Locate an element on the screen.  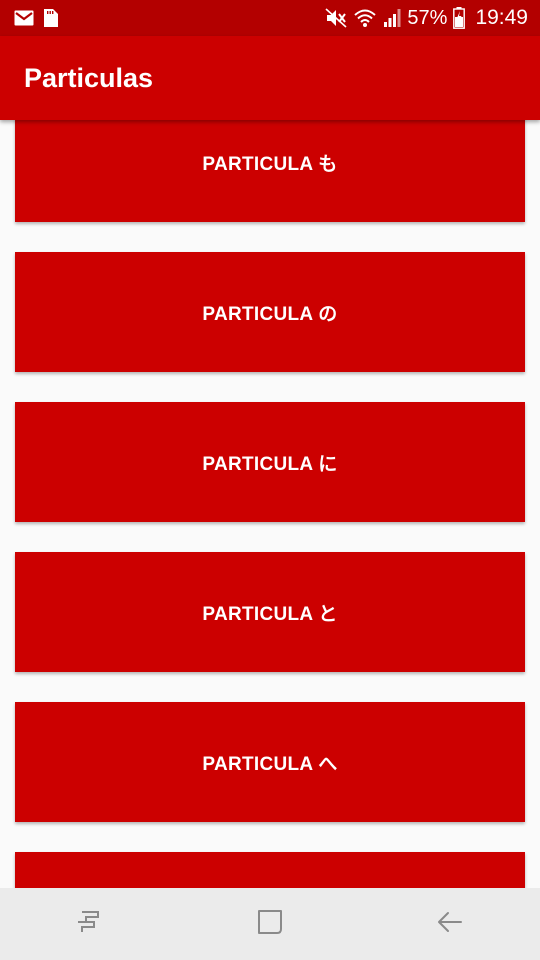
home-button is located at coordinates (270, 924).